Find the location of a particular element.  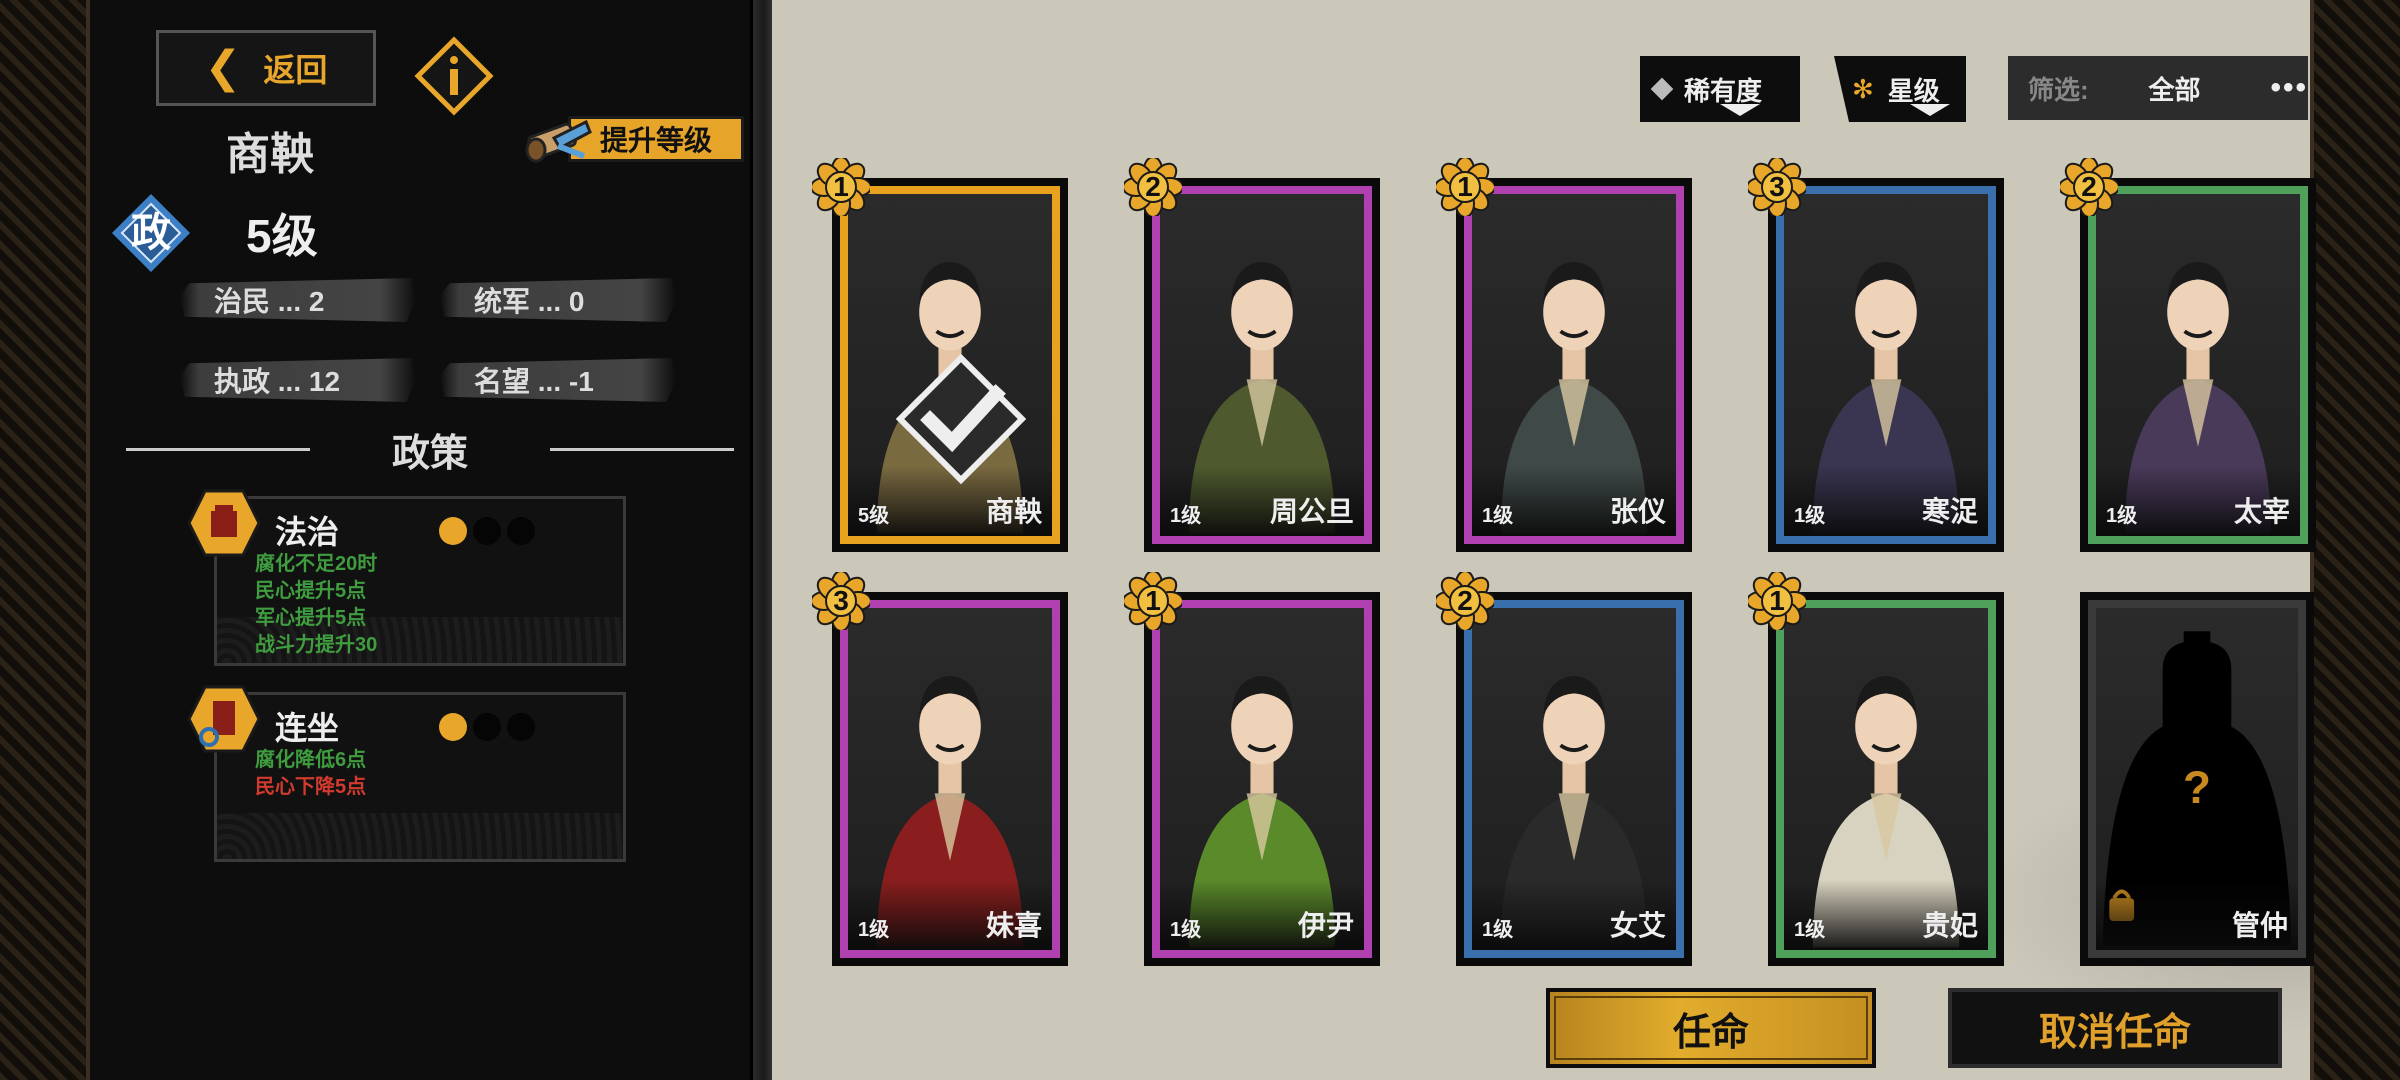

card-hero-name: 贵妃 is located at coordinates (1949, 925).